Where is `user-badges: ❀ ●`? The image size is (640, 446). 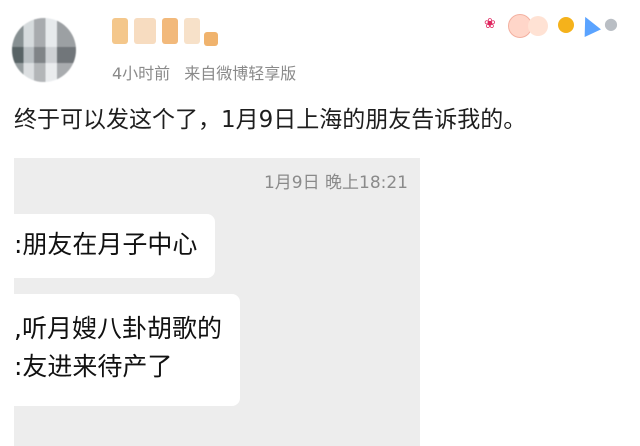
user-badges: ❀ ● is located at coordinates (552, 26).